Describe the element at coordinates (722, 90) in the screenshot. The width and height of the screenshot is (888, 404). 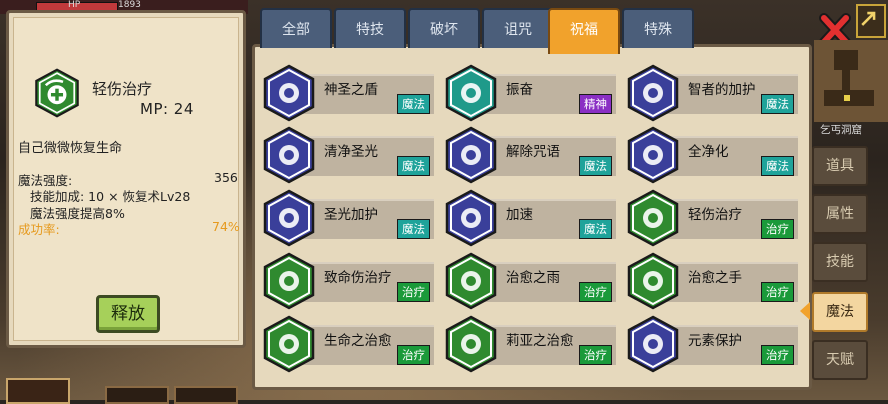
I see `skill-name-label: 智者的加护` at that location.